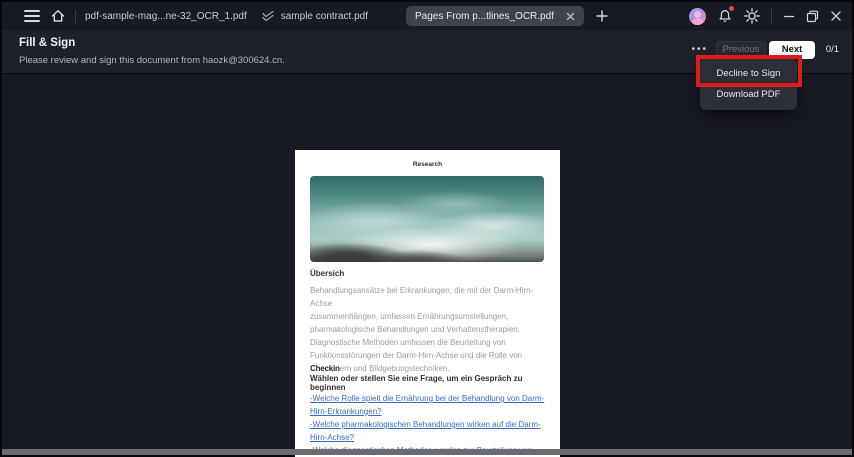 The height and width of the screenshot is (457, 854). What do you see at coordinates (324, 16) in the screenshot?
I see `tab-document-2: sample contract.pdf` at bounding box center [324, 16].